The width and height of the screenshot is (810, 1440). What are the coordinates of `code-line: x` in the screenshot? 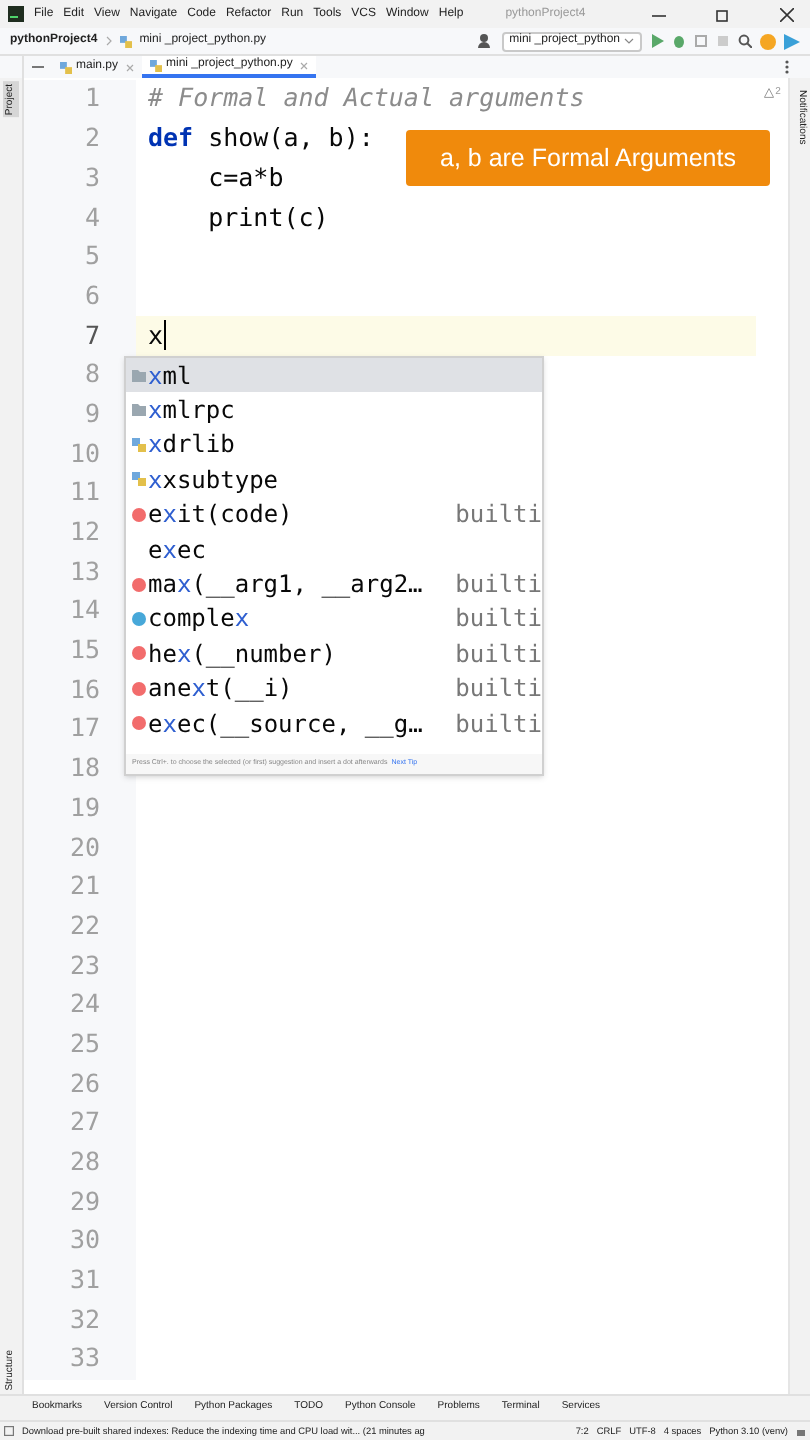 It's located at (156, 335).